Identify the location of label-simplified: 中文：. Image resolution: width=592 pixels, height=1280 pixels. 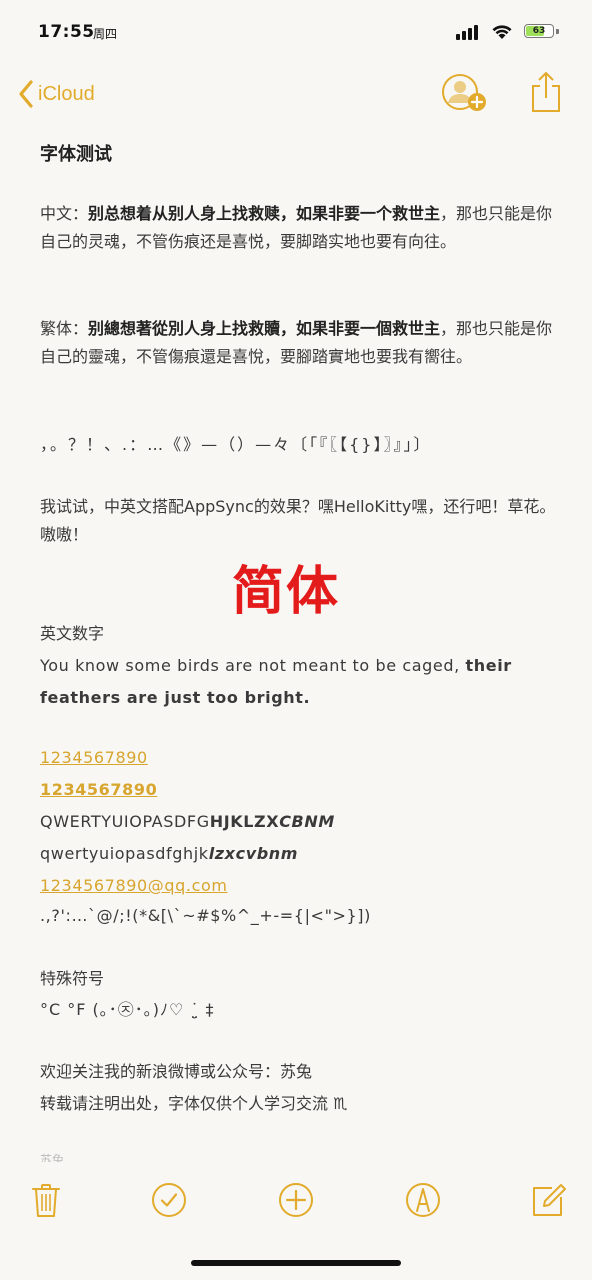
(64, 213).